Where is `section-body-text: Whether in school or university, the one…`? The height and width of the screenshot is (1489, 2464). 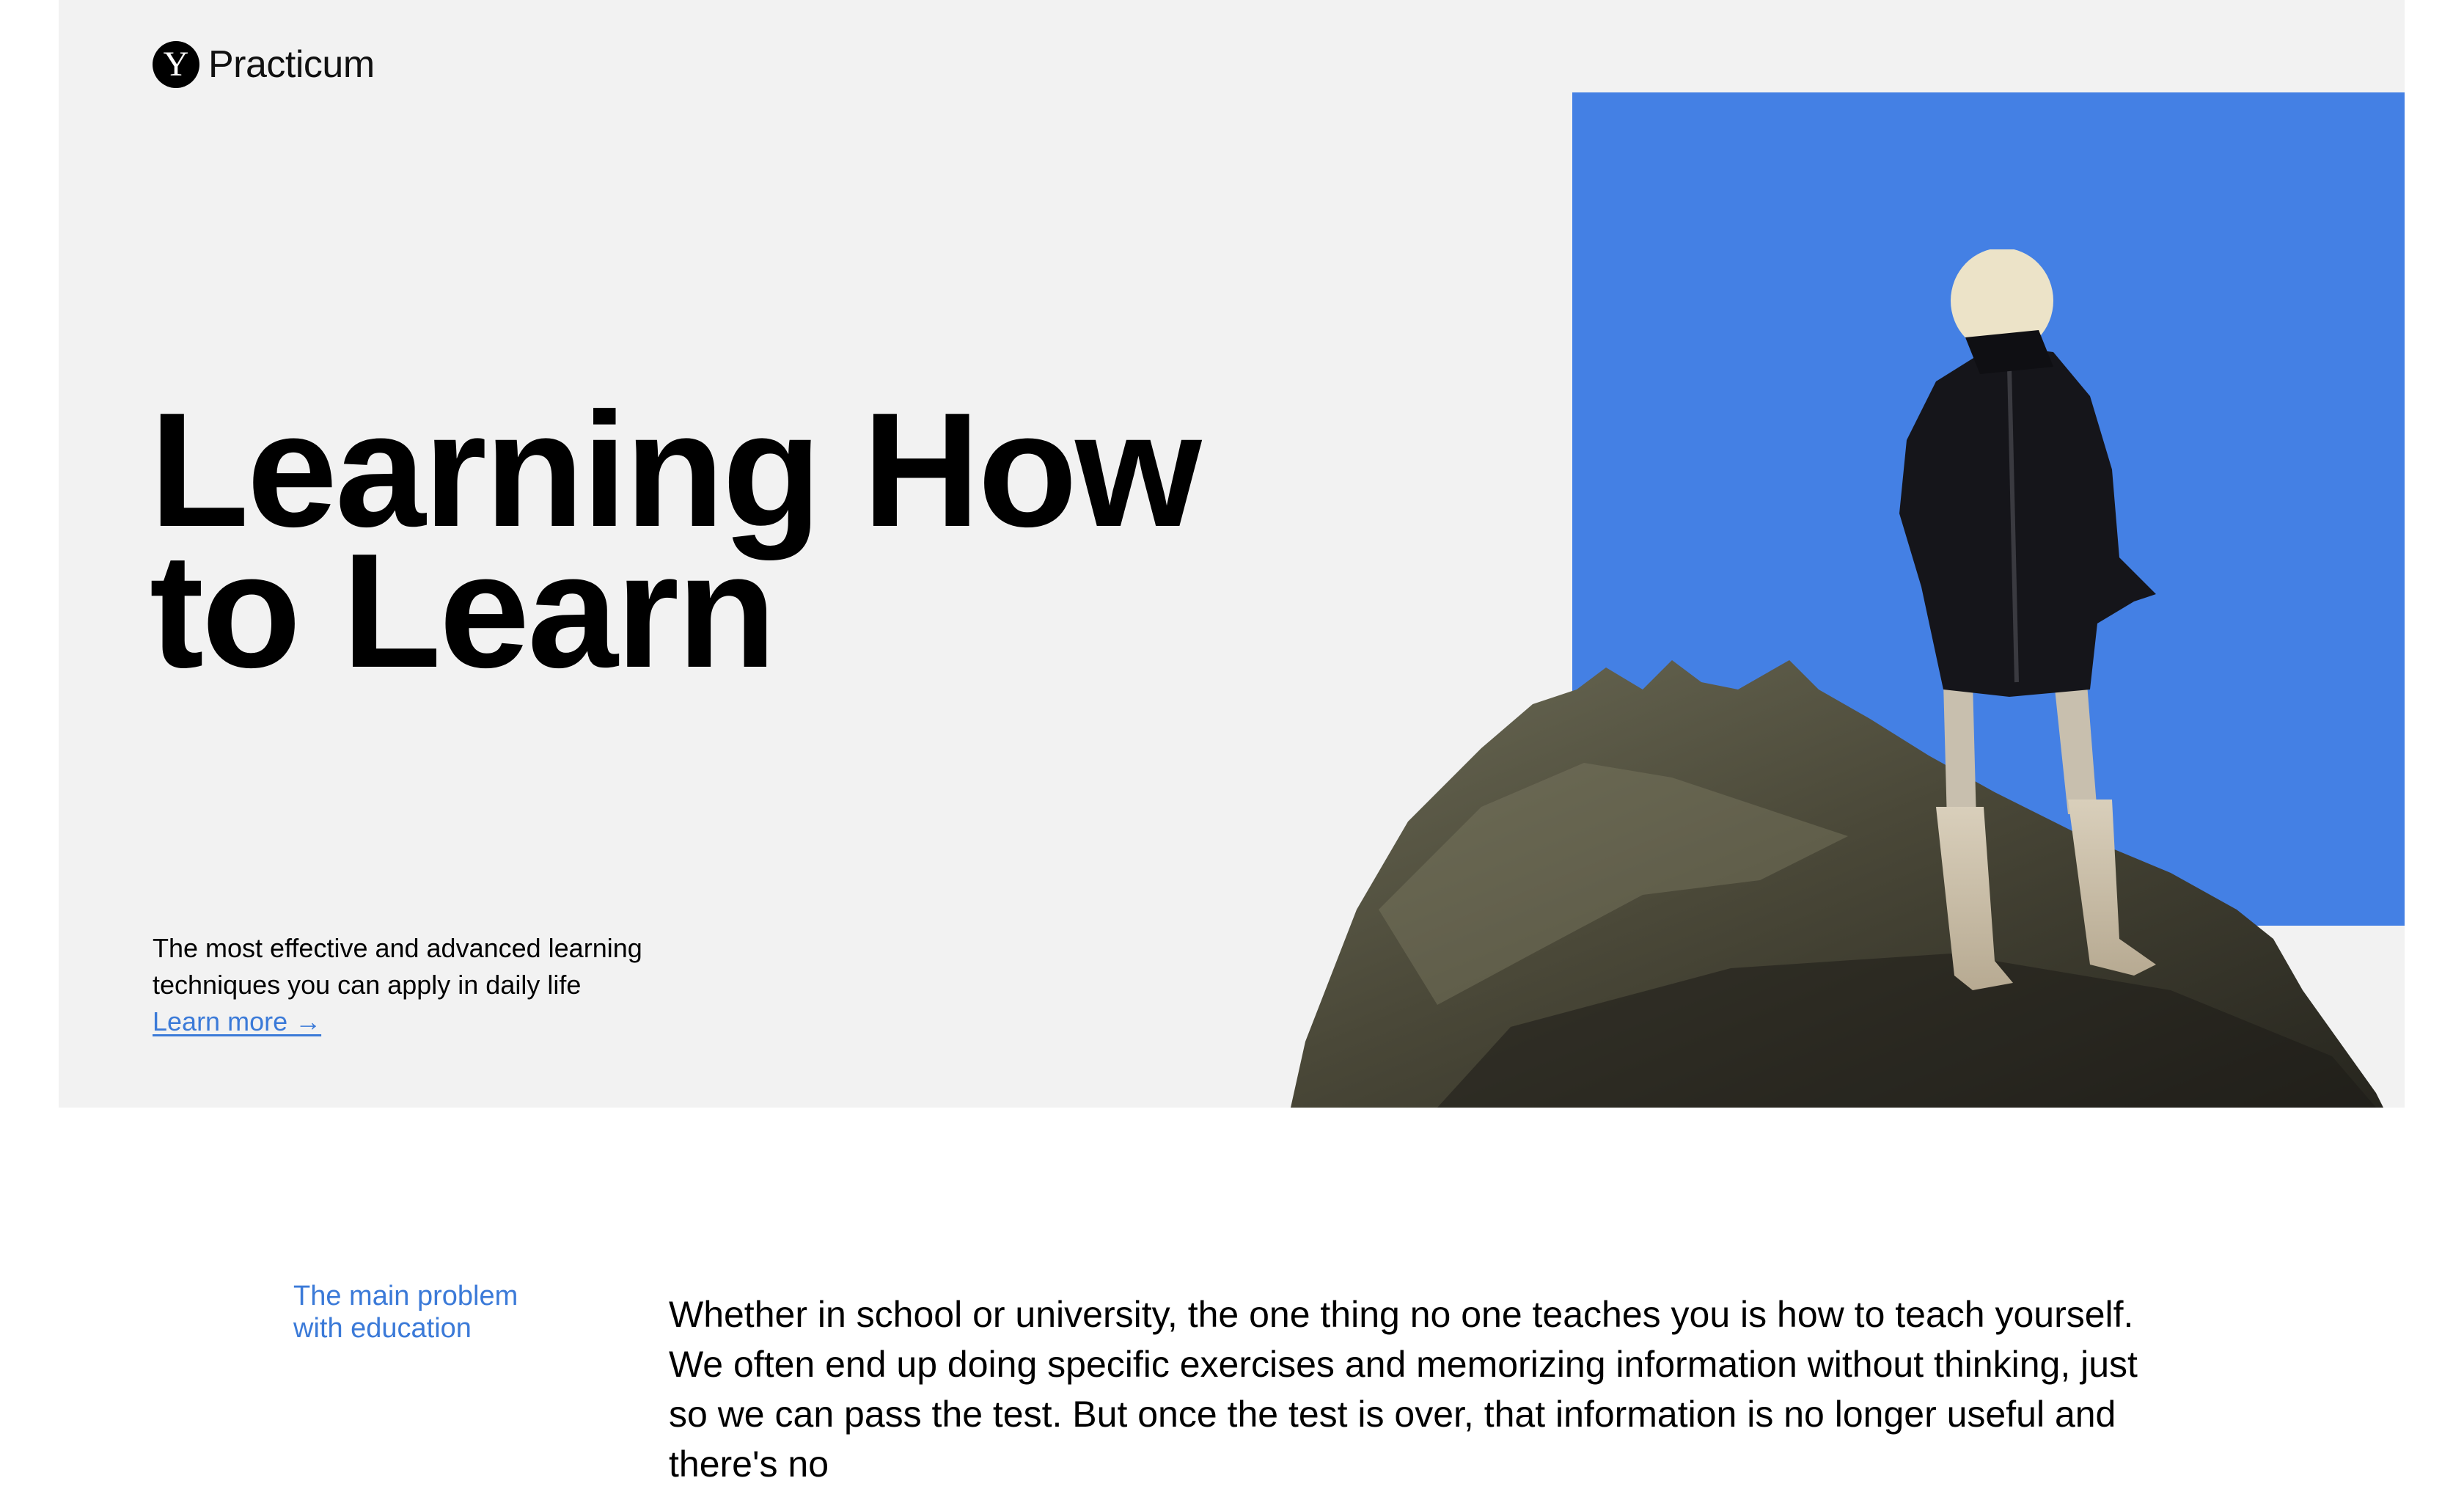 section-body-text: Whether in school or university, the one… is located at coordinates (1403, 1389).